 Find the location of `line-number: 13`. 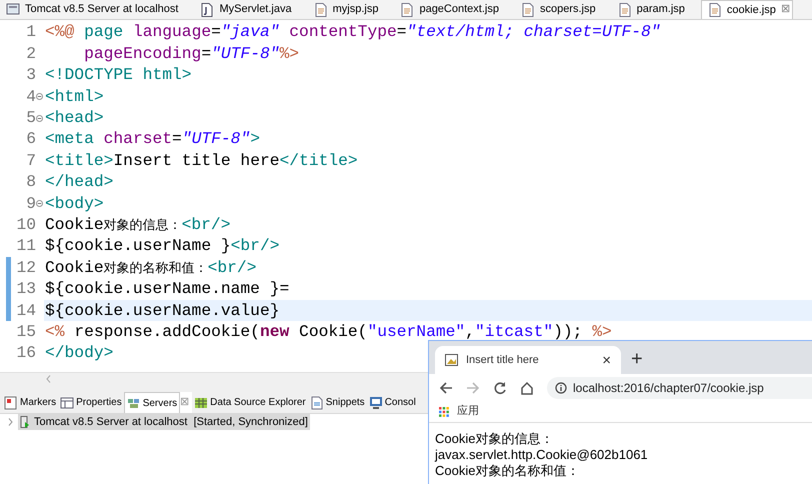

line-number: 13 is located at coordinates (26, 289).